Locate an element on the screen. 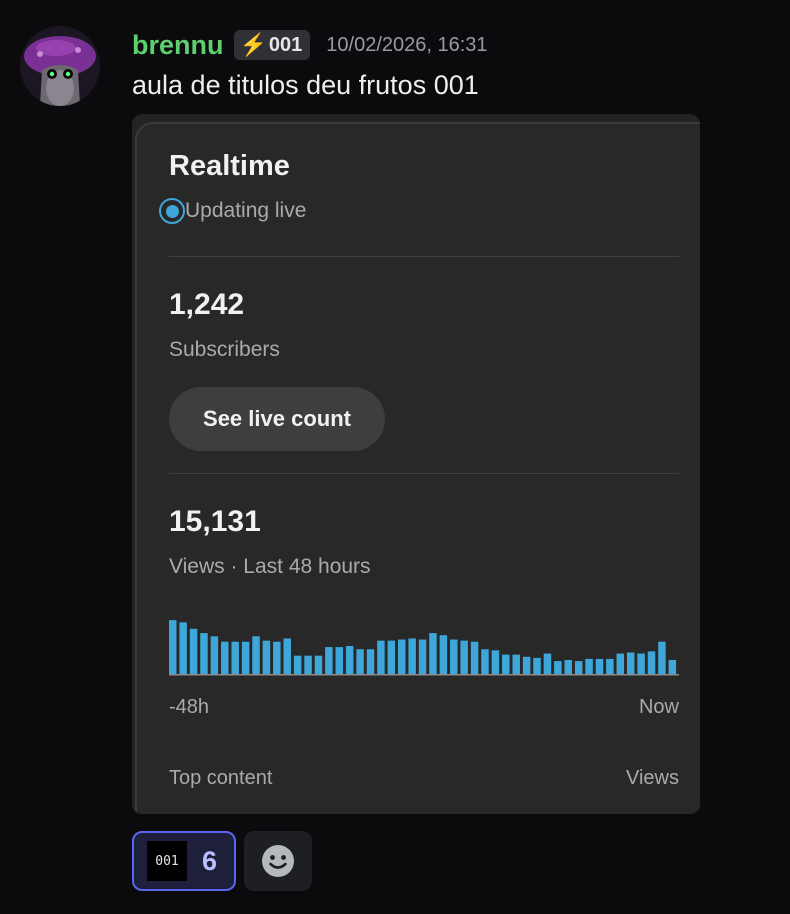 The height and width of the screenshot is (914, 790). card-title: Realtime is located at coordinates (229, 166).